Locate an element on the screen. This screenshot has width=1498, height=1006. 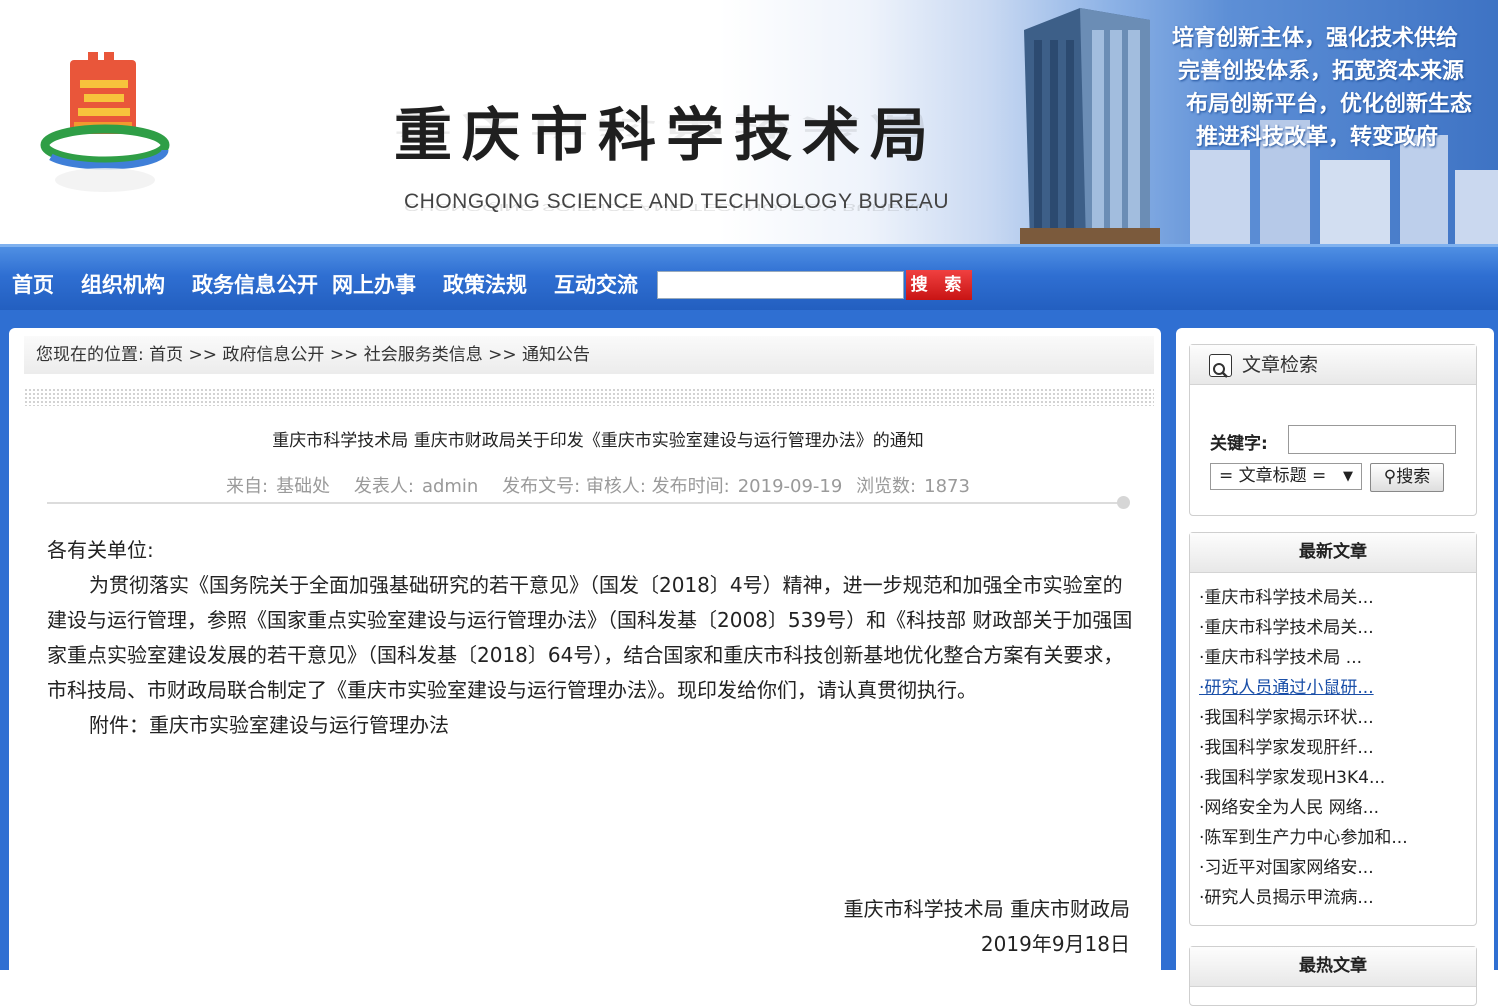
nav-search-button: 搜 索 is located at coordinates (939, 285).